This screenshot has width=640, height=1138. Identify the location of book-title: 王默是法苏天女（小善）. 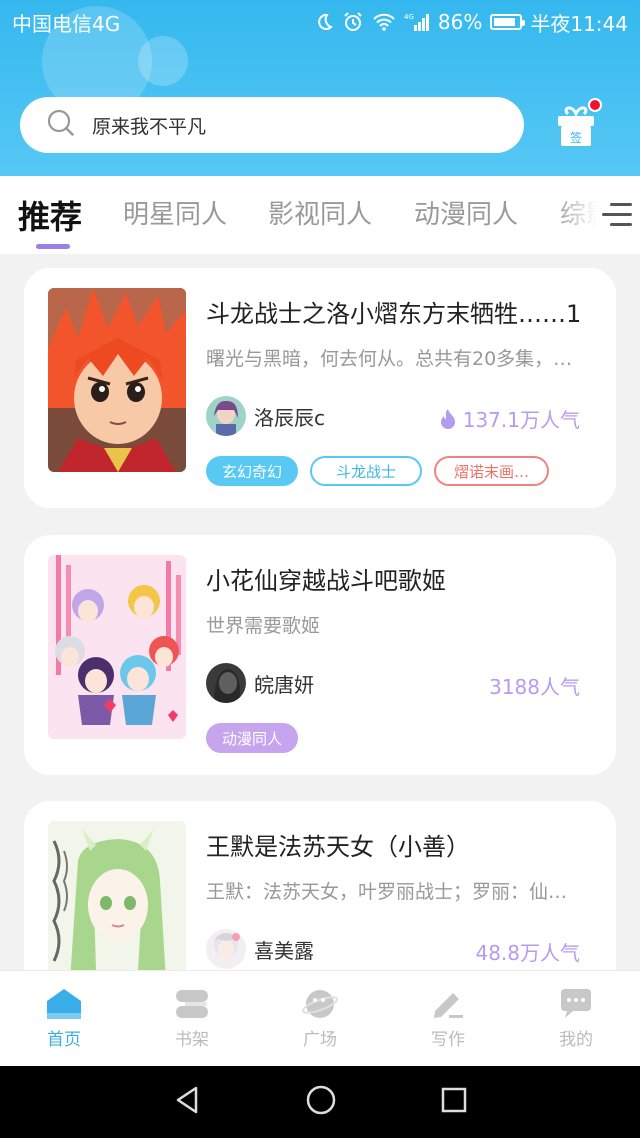
(338, 847).